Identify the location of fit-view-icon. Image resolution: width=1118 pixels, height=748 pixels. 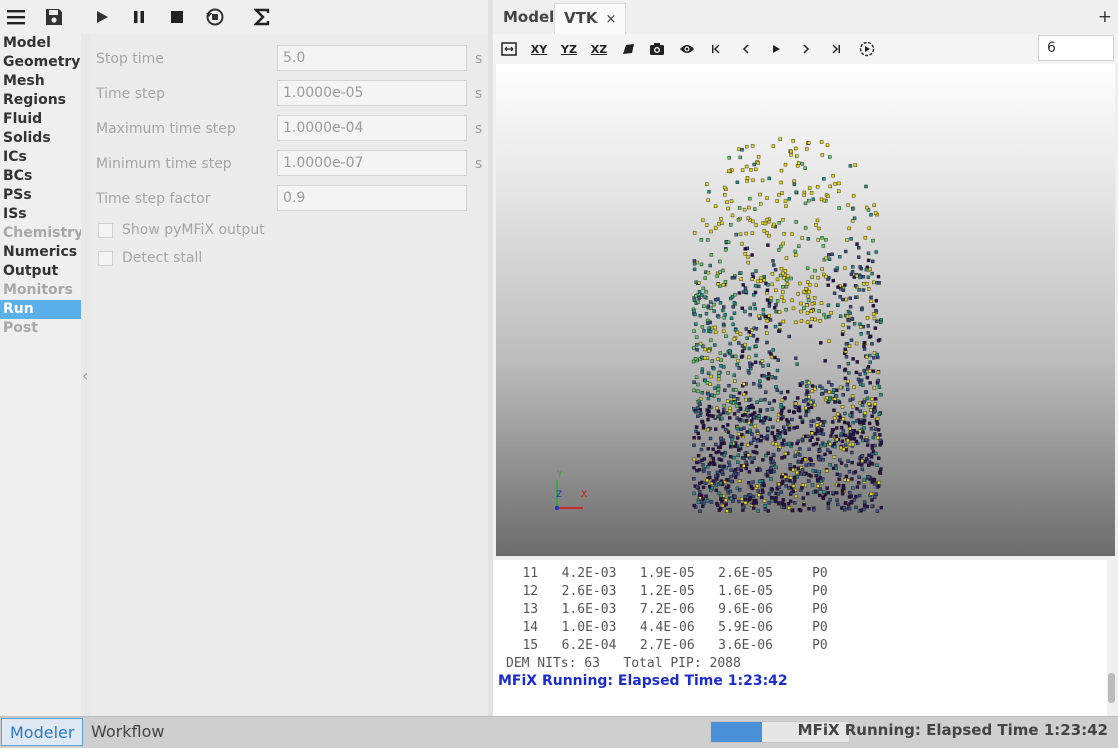
(509, 49).